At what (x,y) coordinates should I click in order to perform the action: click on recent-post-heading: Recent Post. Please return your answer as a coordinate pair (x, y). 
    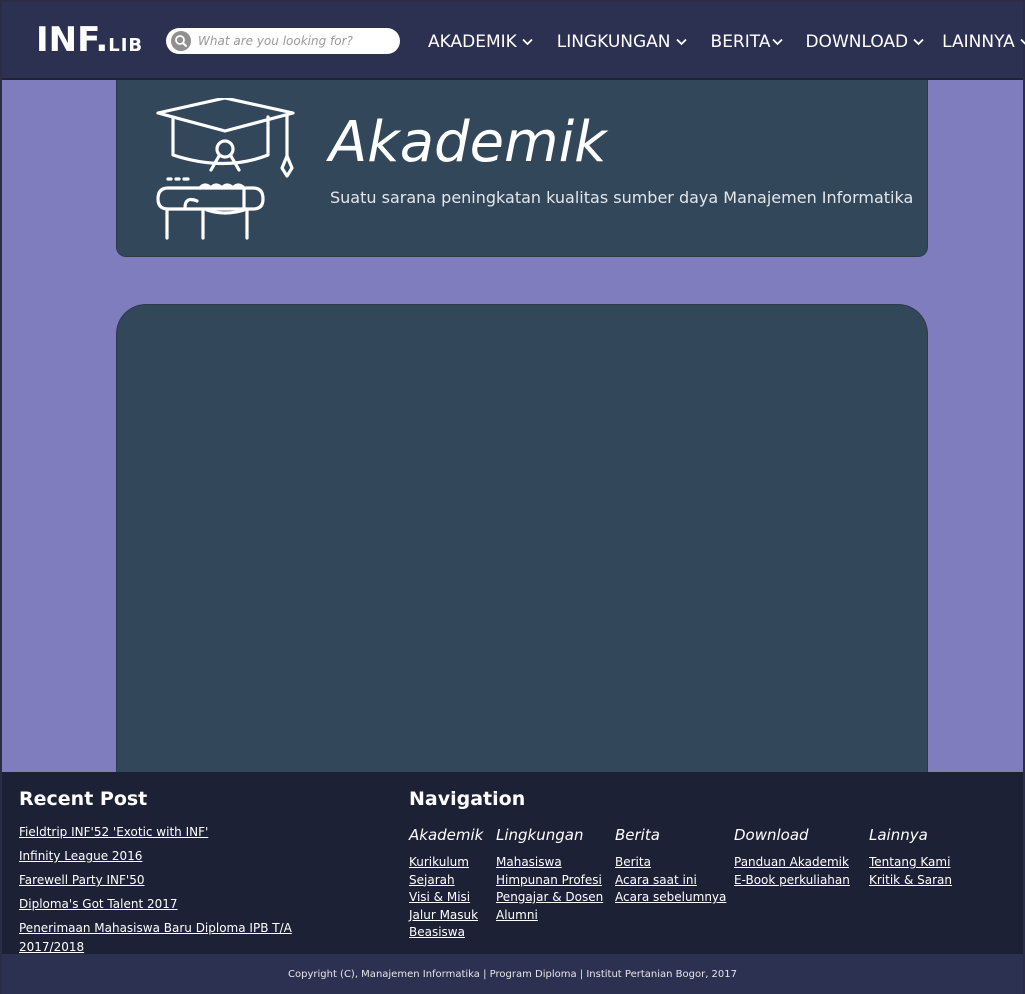
    Looking at the image, I should click on (83, 799).